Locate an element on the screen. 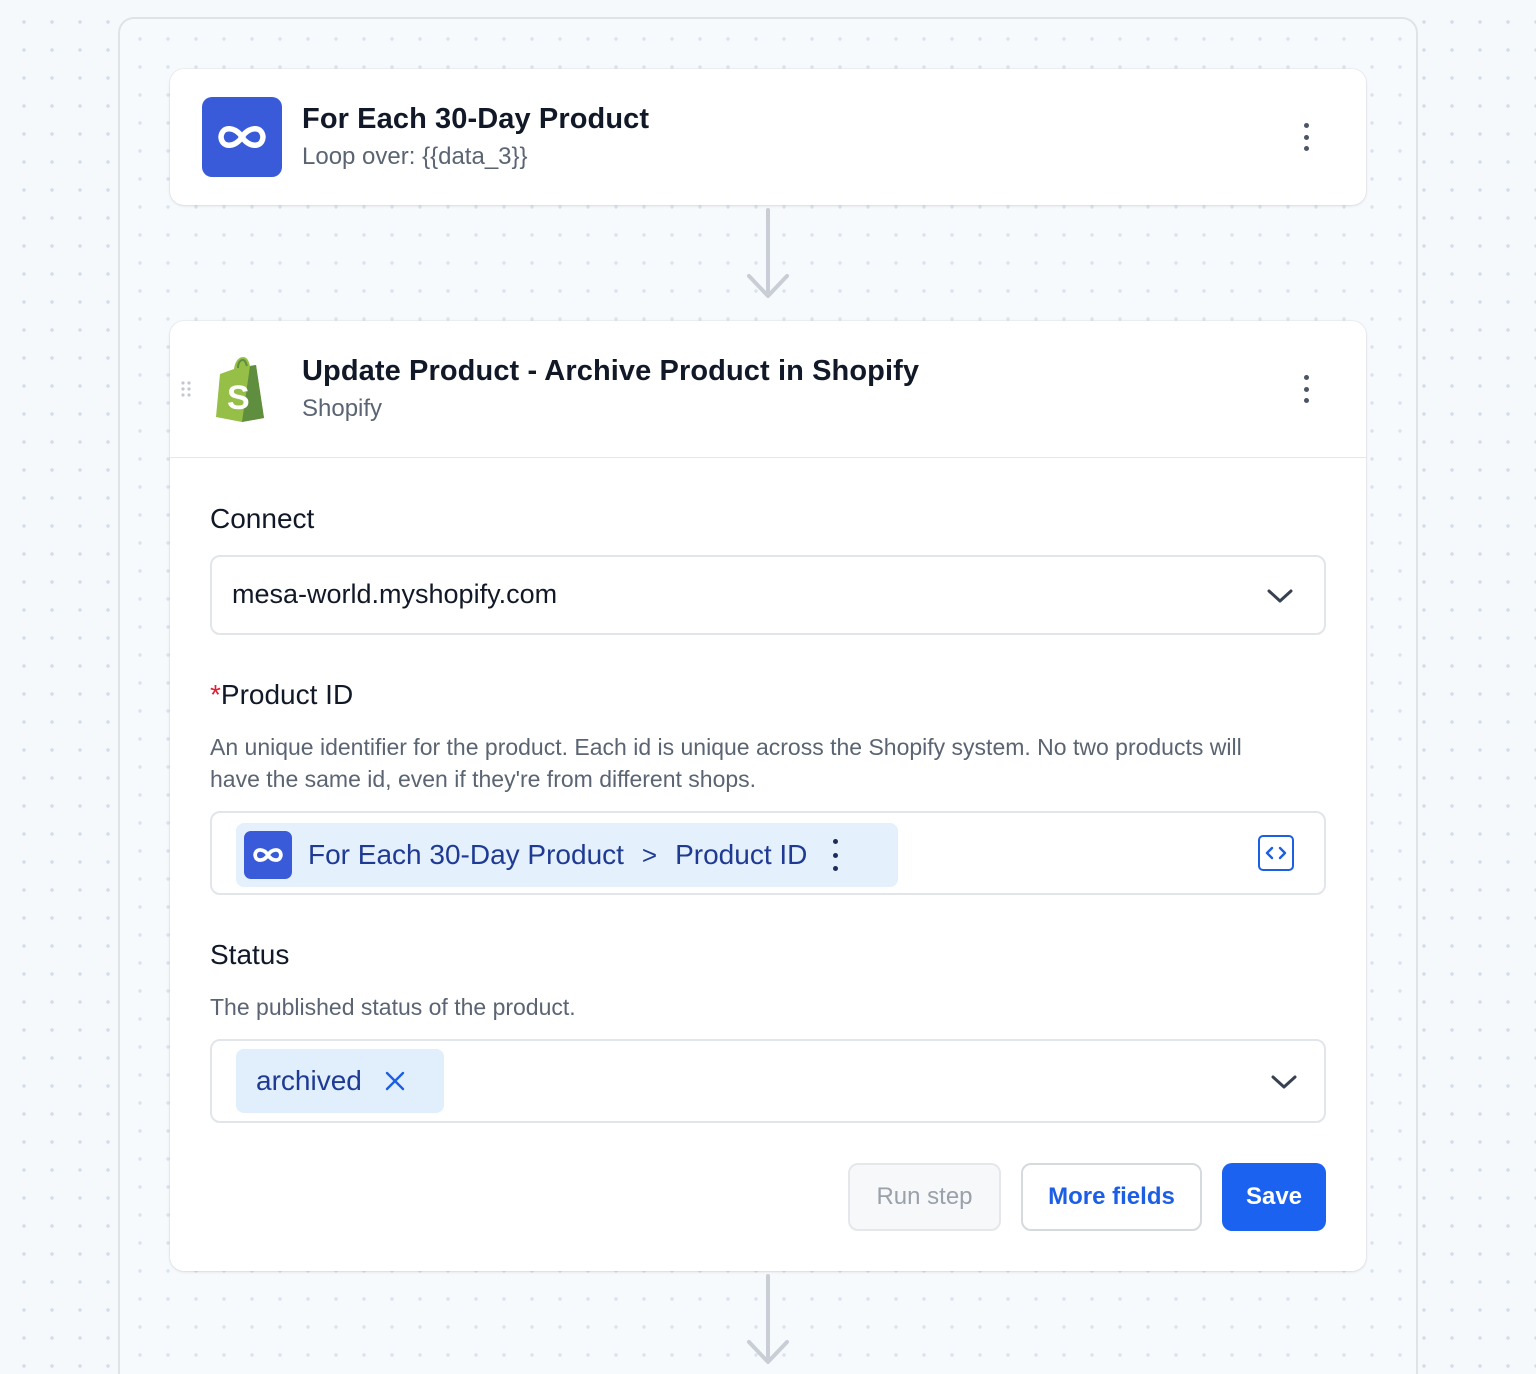  shopify-step-subtitle: Shopify is located at coordinates (342, 408).